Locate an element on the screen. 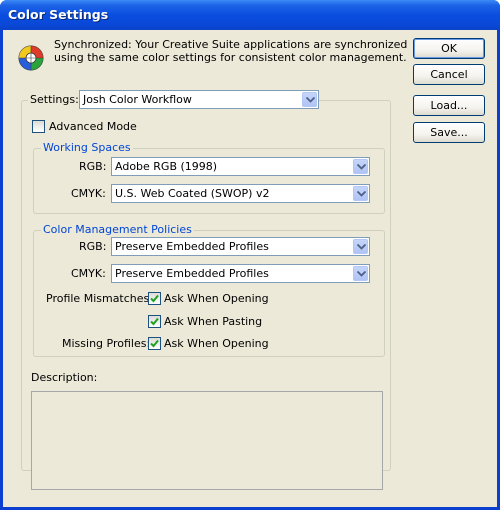 Image resolution: width=500 pixels, height=510 pixels. description-box is located at coordinates (207, 440).